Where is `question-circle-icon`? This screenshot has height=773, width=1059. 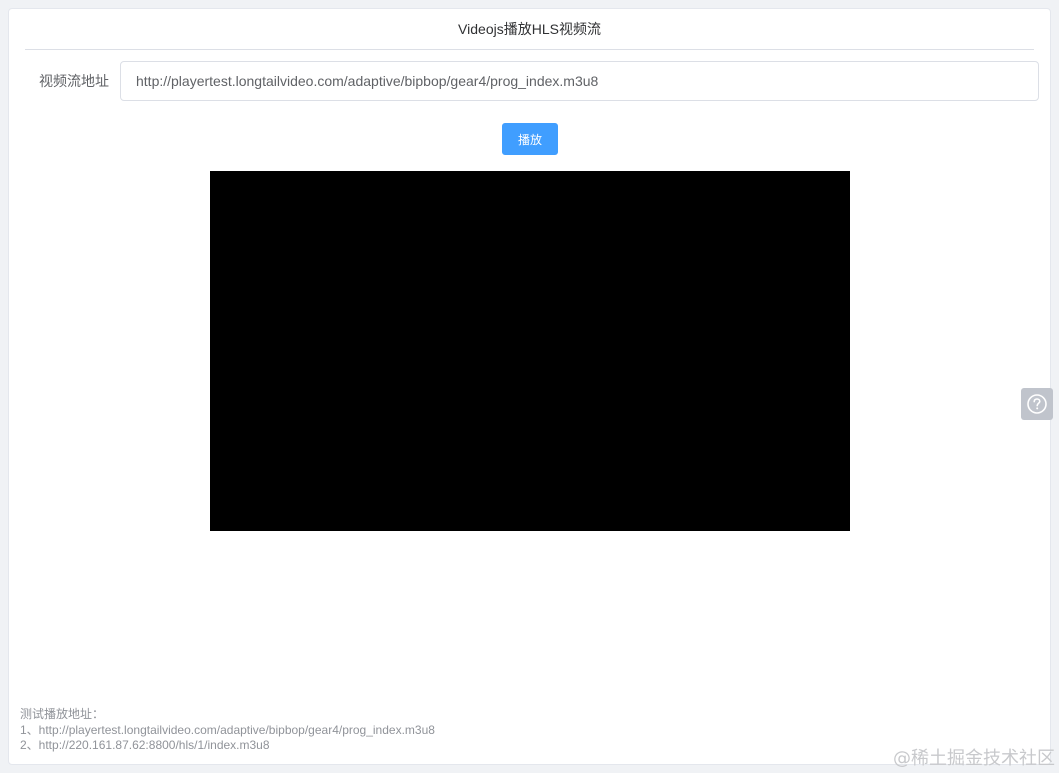
question-circle-icon is located at coordinates (1037, 404).